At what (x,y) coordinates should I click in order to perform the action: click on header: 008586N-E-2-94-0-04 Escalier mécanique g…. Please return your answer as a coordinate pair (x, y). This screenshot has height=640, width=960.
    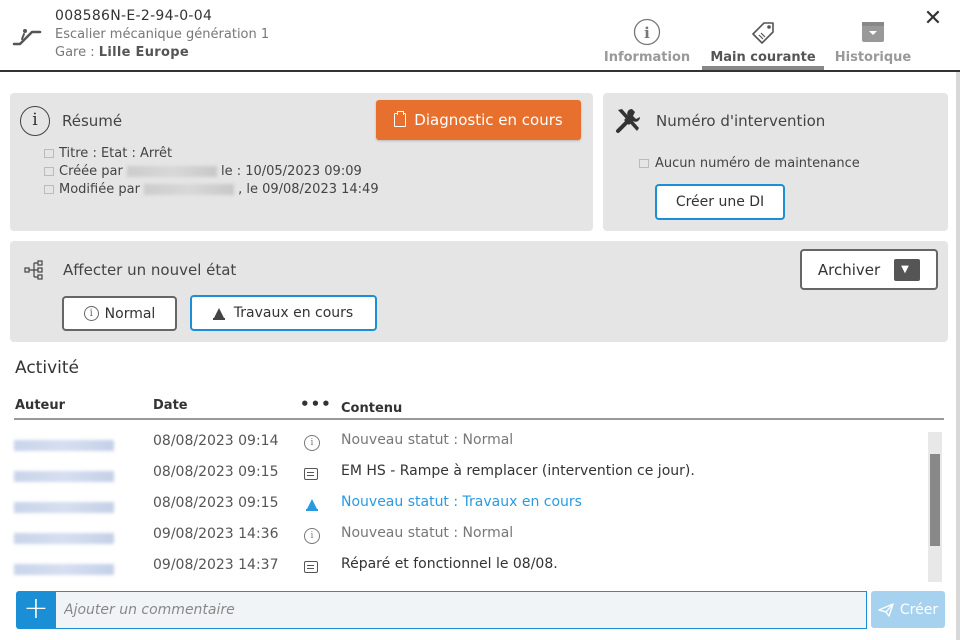
    Looking at the image, I should click on (480, 36).